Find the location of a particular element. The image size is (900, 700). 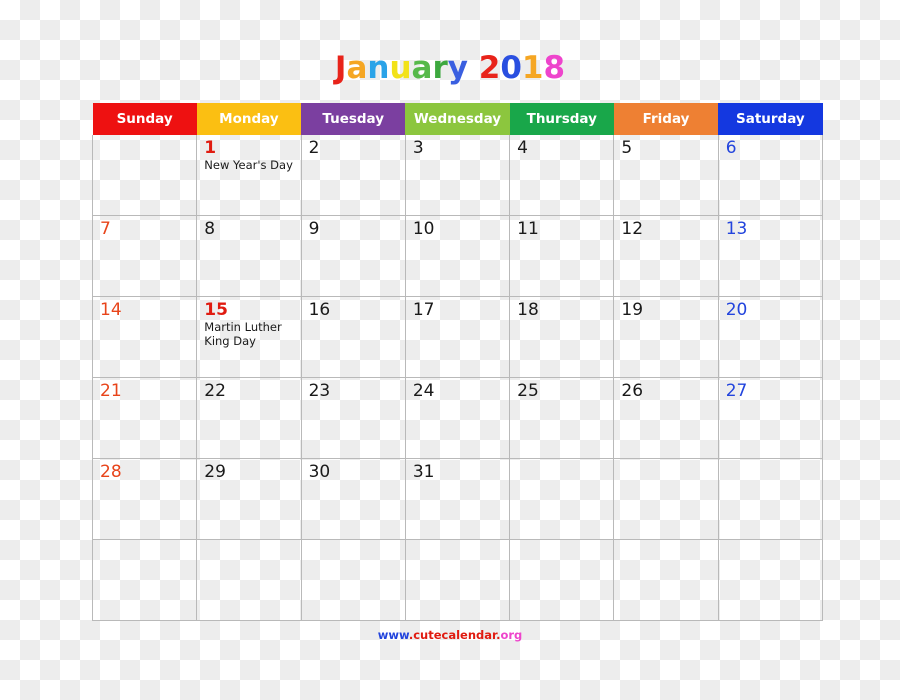

day-cell: 30 is located at coordinates (353, 499).